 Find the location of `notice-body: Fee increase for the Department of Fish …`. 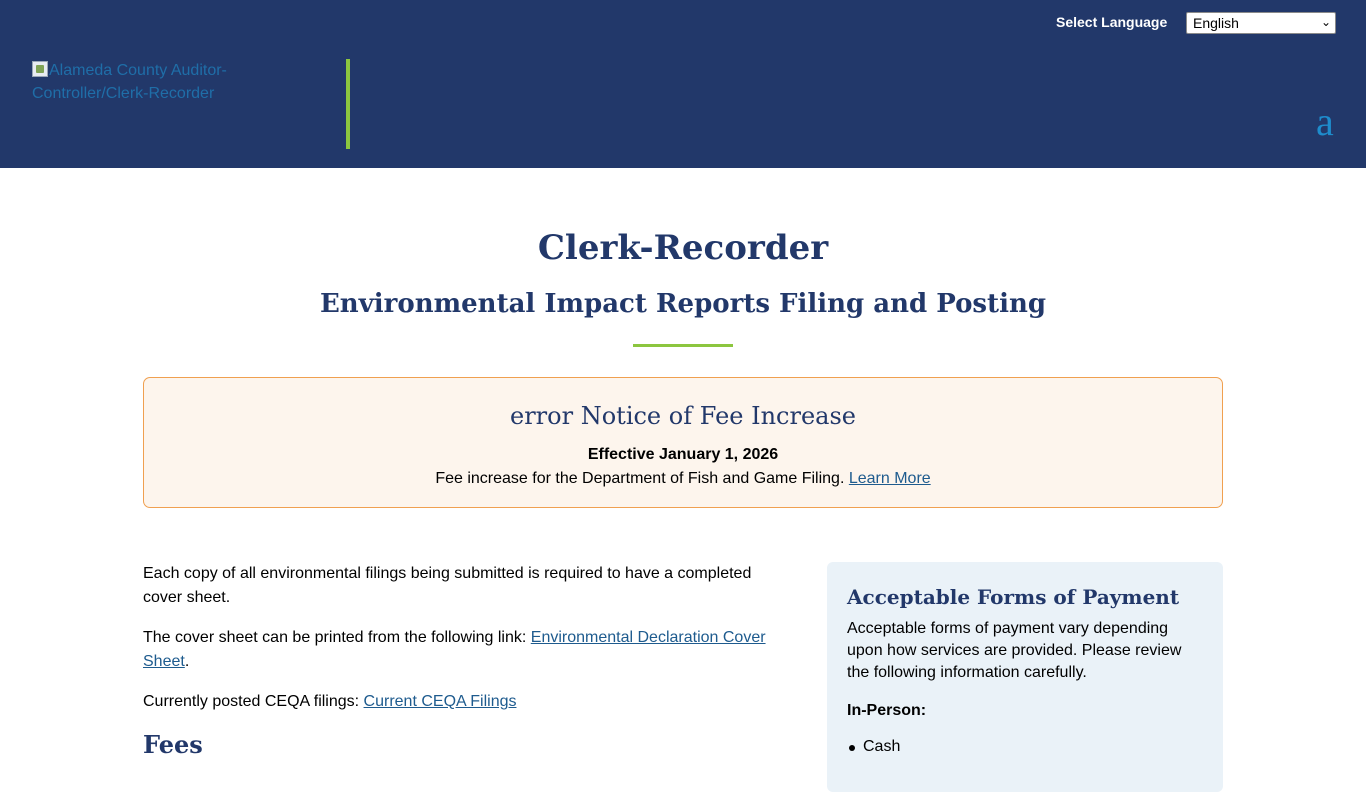

notice-body: Fee increase for the Department of Fish … is located at coordinates (683, 479).